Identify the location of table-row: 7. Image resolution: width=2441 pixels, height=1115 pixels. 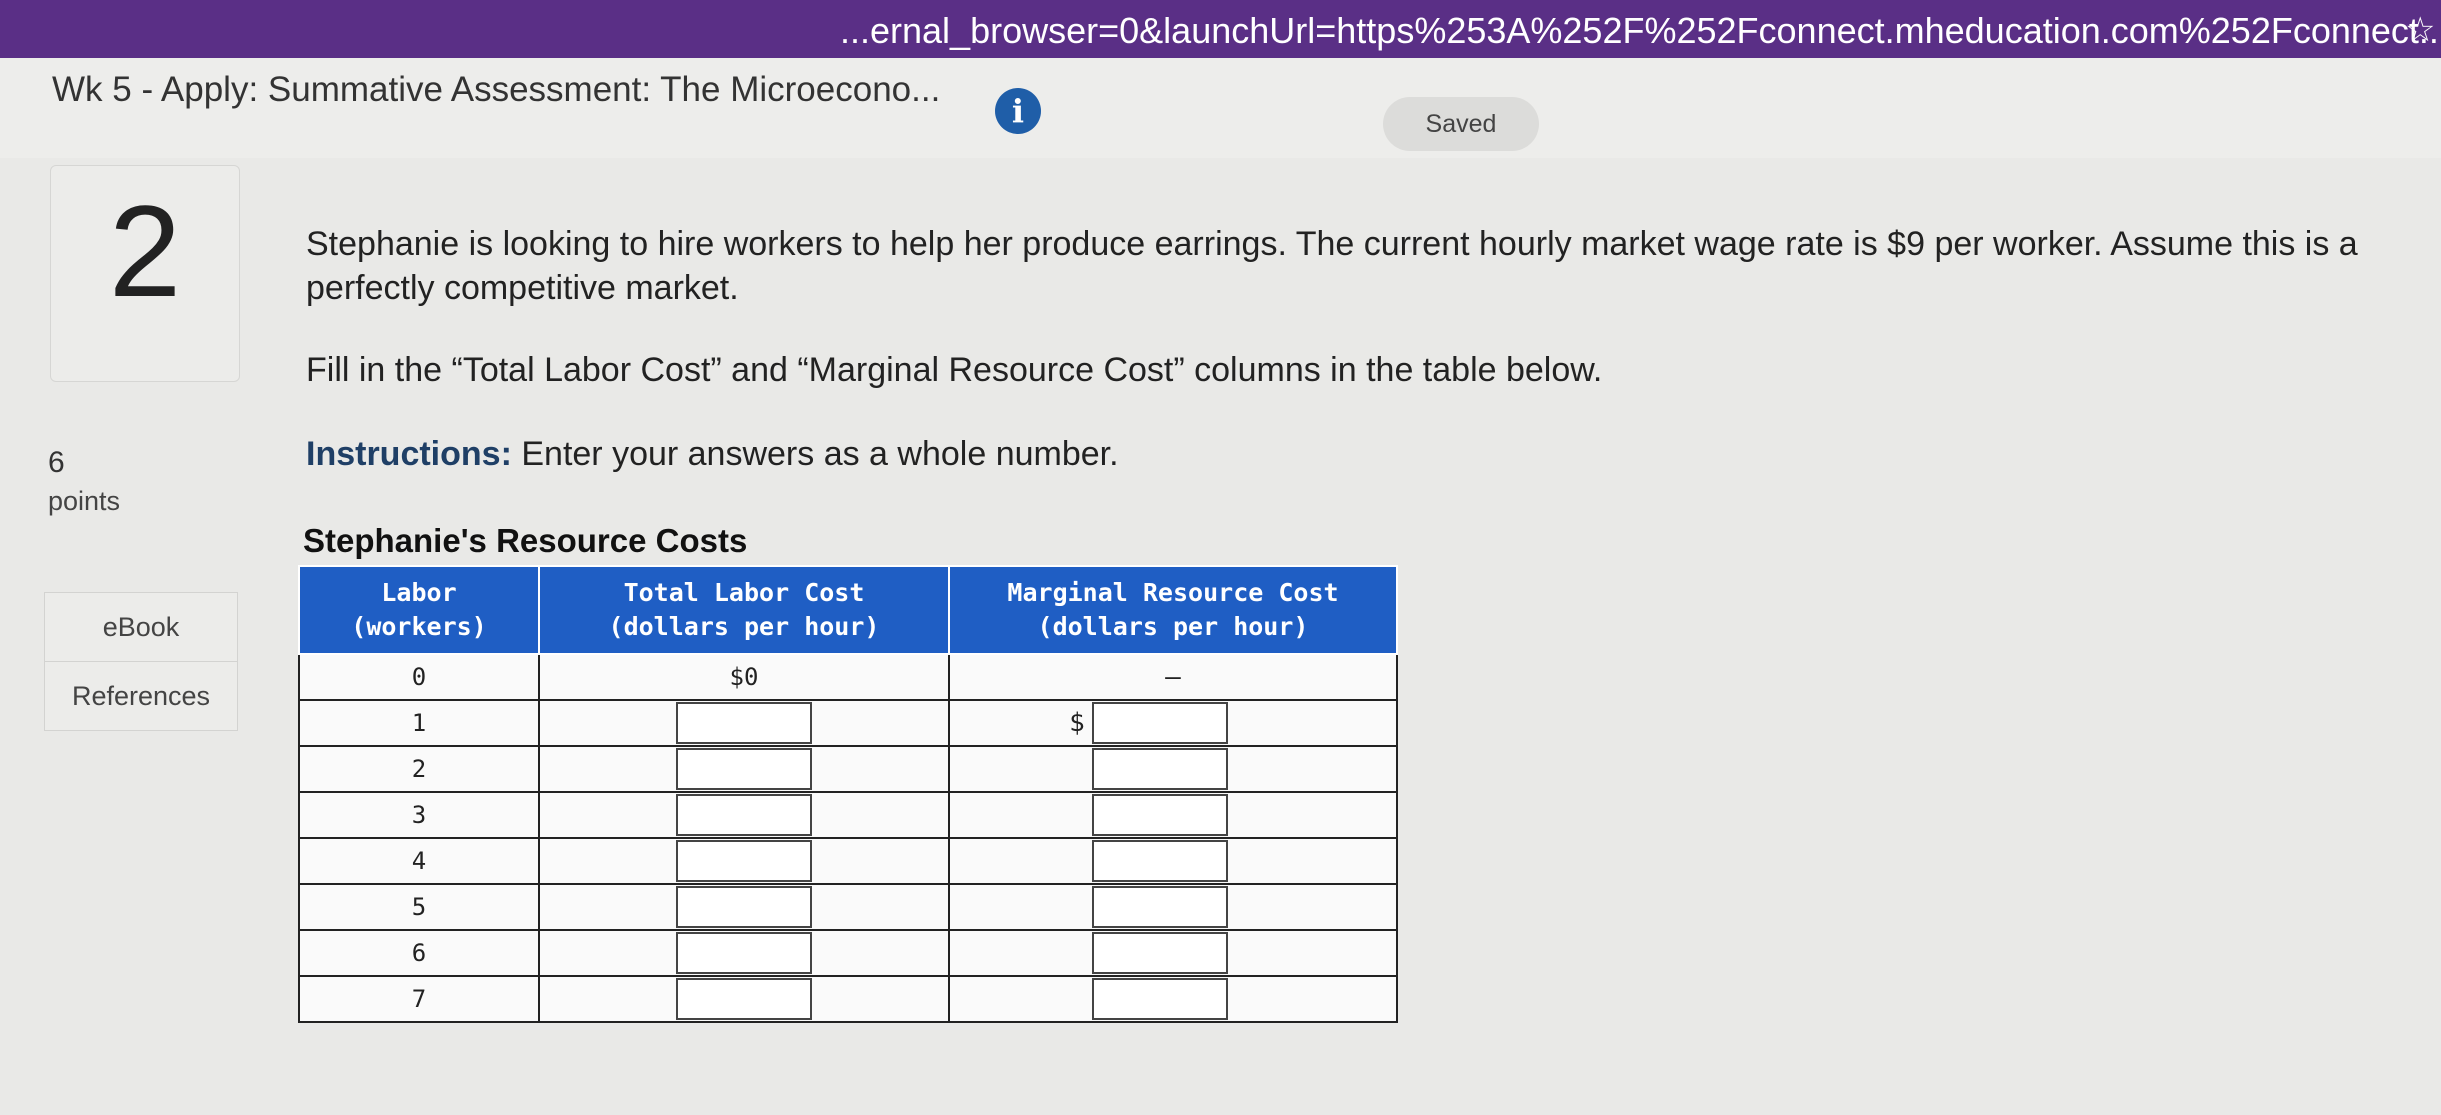
(848, 999).